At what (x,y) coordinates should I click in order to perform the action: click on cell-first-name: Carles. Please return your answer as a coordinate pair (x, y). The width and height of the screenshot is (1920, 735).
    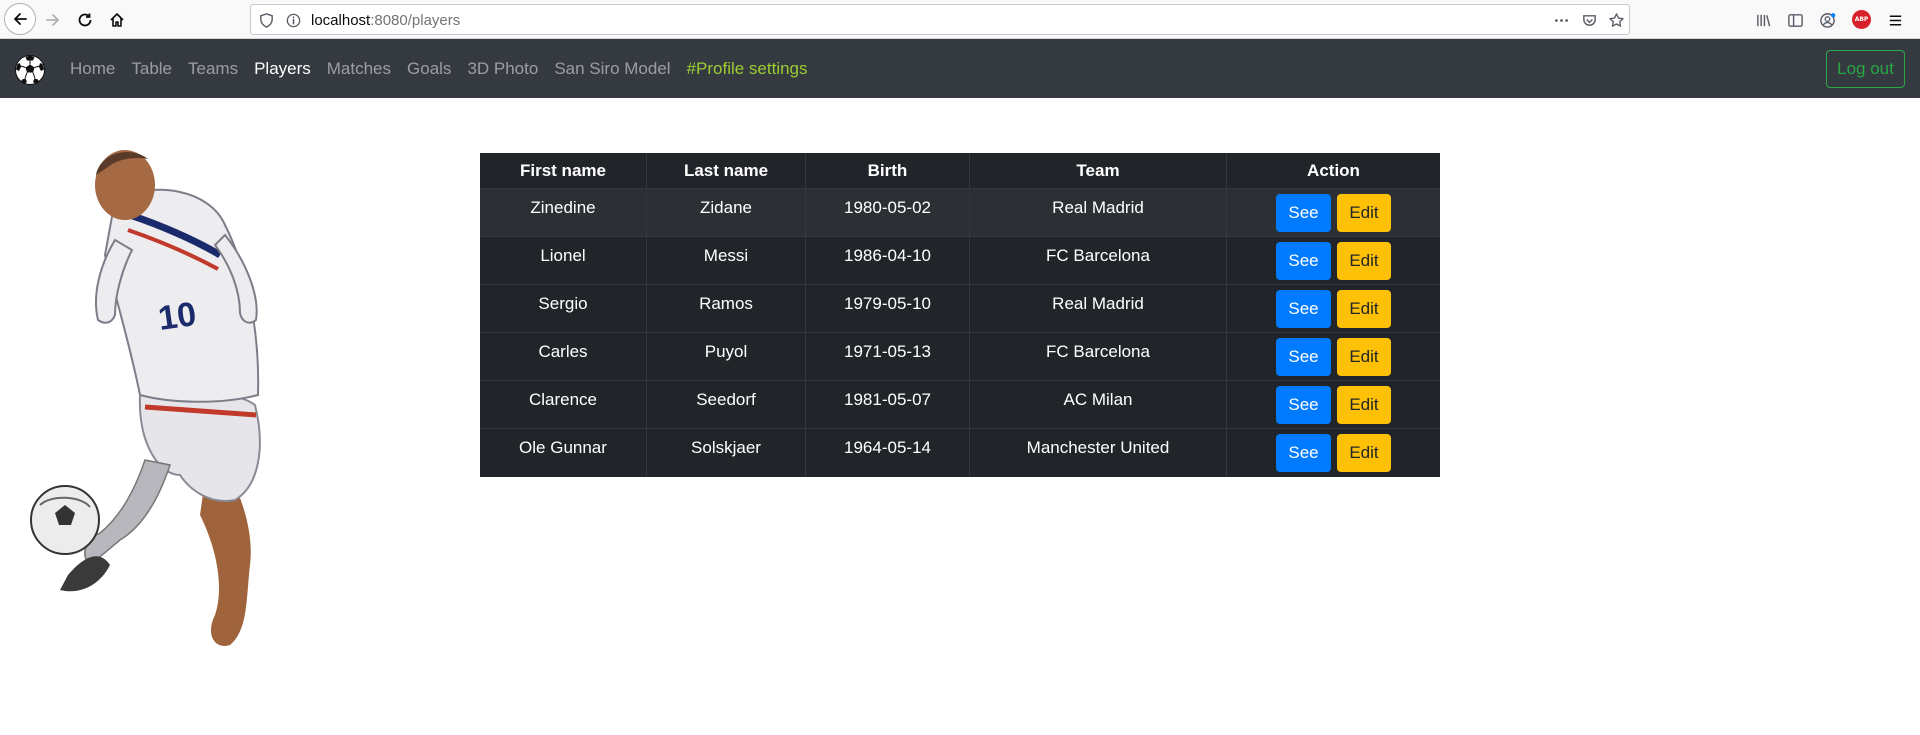
    Looking at the image, I should click on (563, 356).